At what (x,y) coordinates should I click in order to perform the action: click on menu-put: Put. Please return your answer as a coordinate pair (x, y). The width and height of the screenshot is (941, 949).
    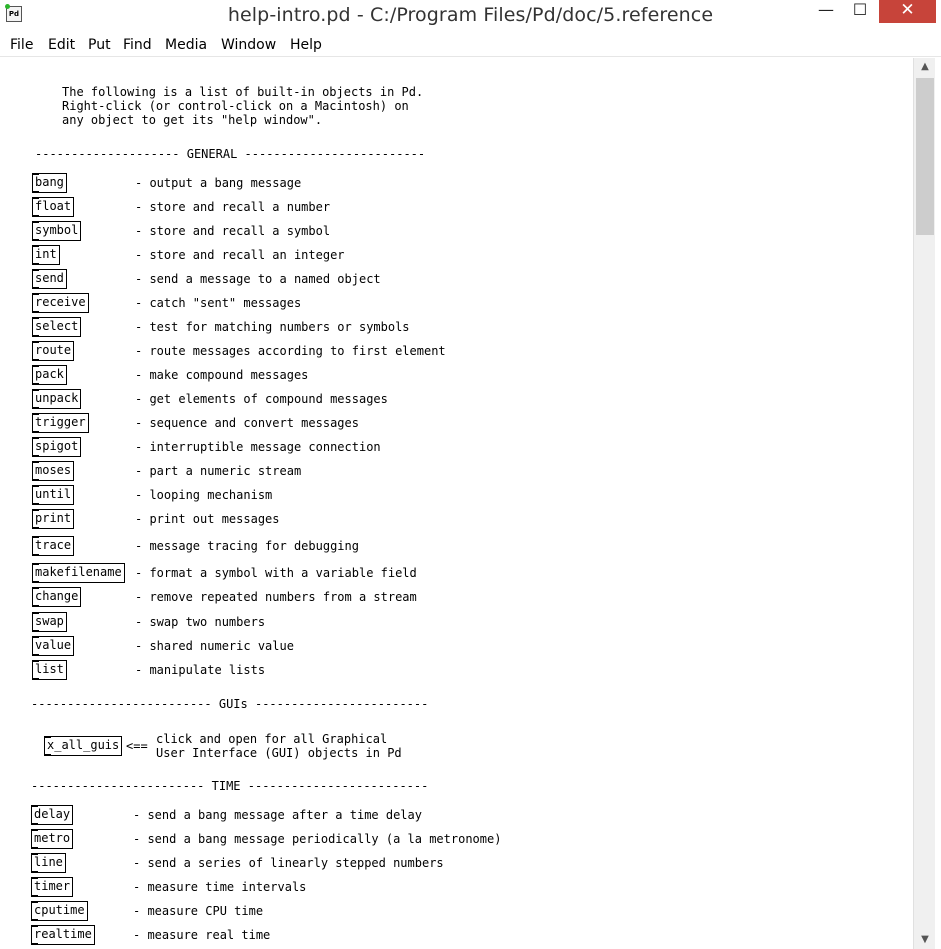
    Looking at the image, I should click on (99, 45).